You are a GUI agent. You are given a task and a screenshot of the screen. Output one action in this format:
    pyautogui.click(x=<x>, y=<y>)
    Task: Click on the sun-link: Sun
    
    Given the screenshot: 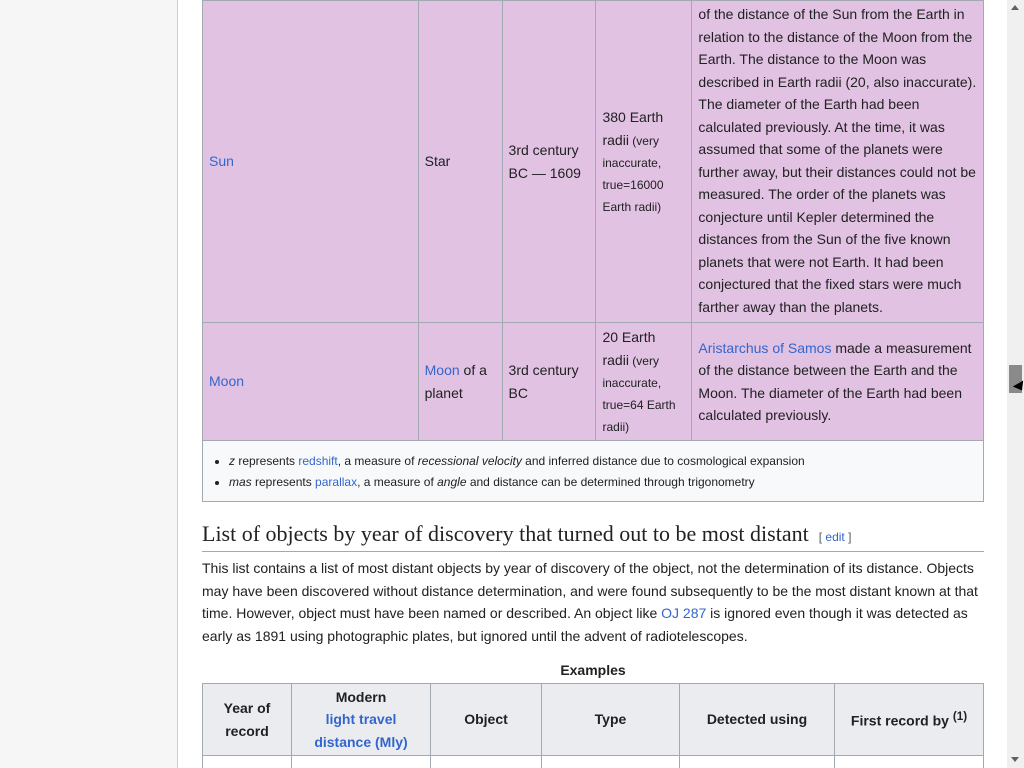 What is the action you would take?
    pyautogui.click(x=221, y=161)
    